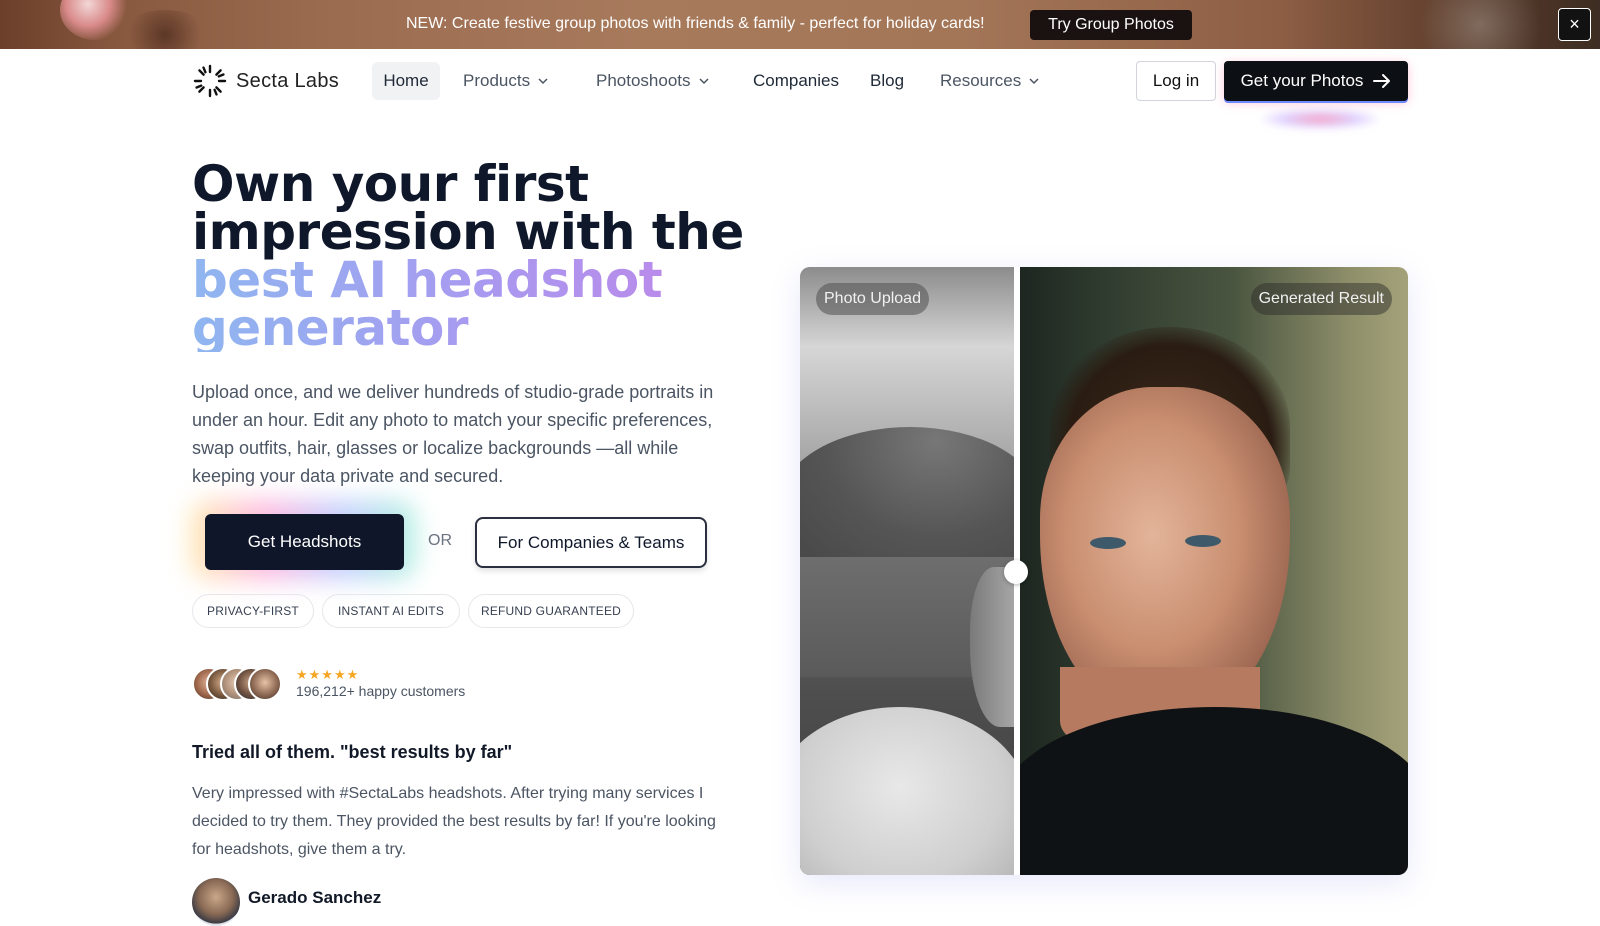 This screenshot has height=926, width=1600. I want to click on nav-photoshoots: Photoshoots, so click(652, 81).